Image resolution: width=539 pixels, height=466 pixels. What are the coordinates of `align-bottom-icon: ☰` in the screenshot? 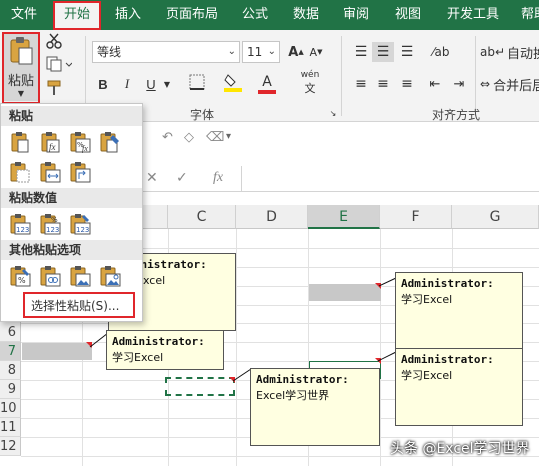 It's located at (407, 52).